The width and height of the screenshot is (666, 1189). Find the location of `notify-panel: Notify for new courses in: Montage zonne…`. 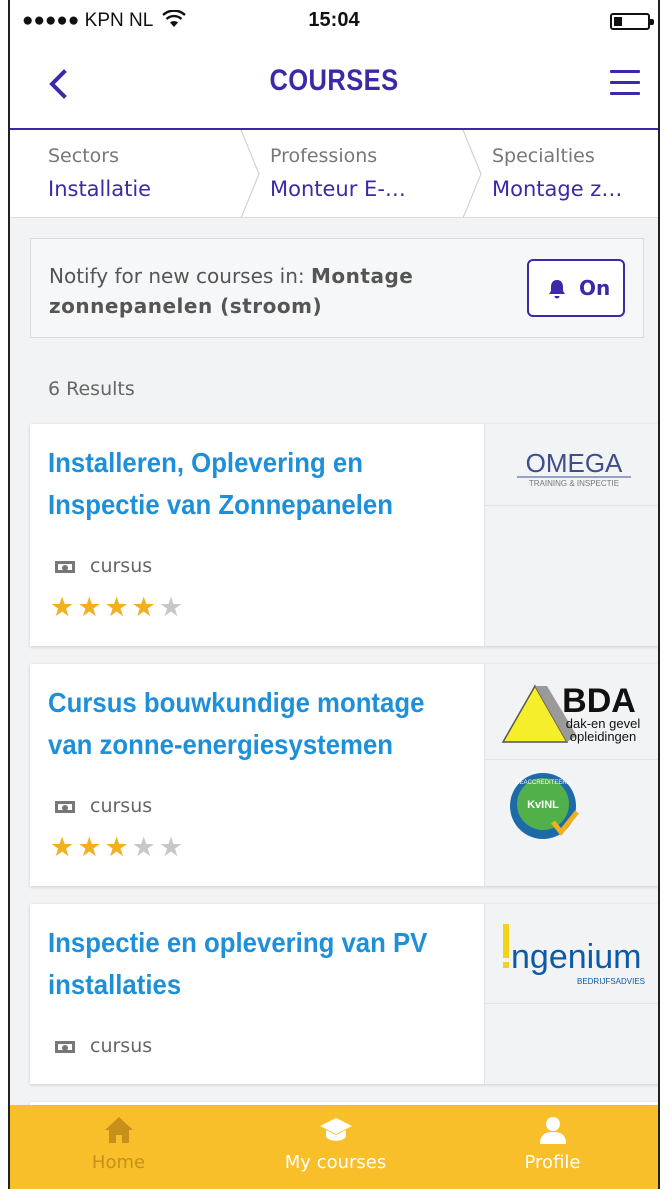

notify-panel: Notify for new courses in: Montage zonne… is located at coordinates (337, 288).